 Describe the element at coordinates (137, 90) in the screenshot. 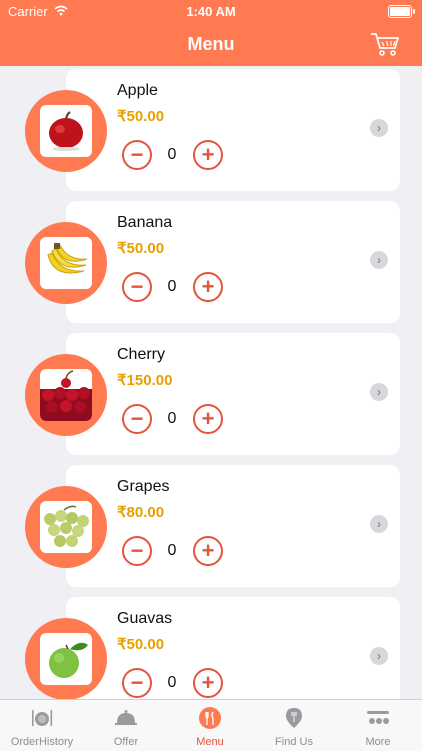

I see `product-name: Apple` at that location.